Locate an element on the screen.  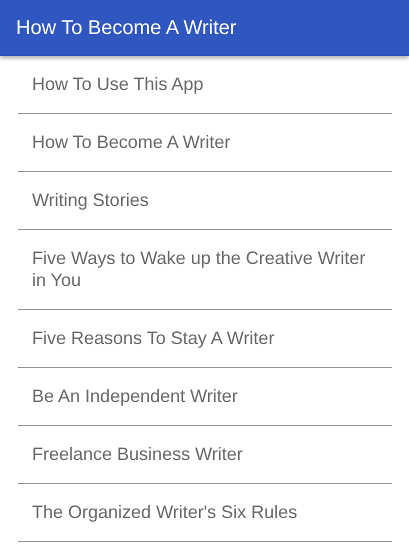
list-item: Five Ways to Wake up the Creative Writer in You is located at coordinates (205, 270).